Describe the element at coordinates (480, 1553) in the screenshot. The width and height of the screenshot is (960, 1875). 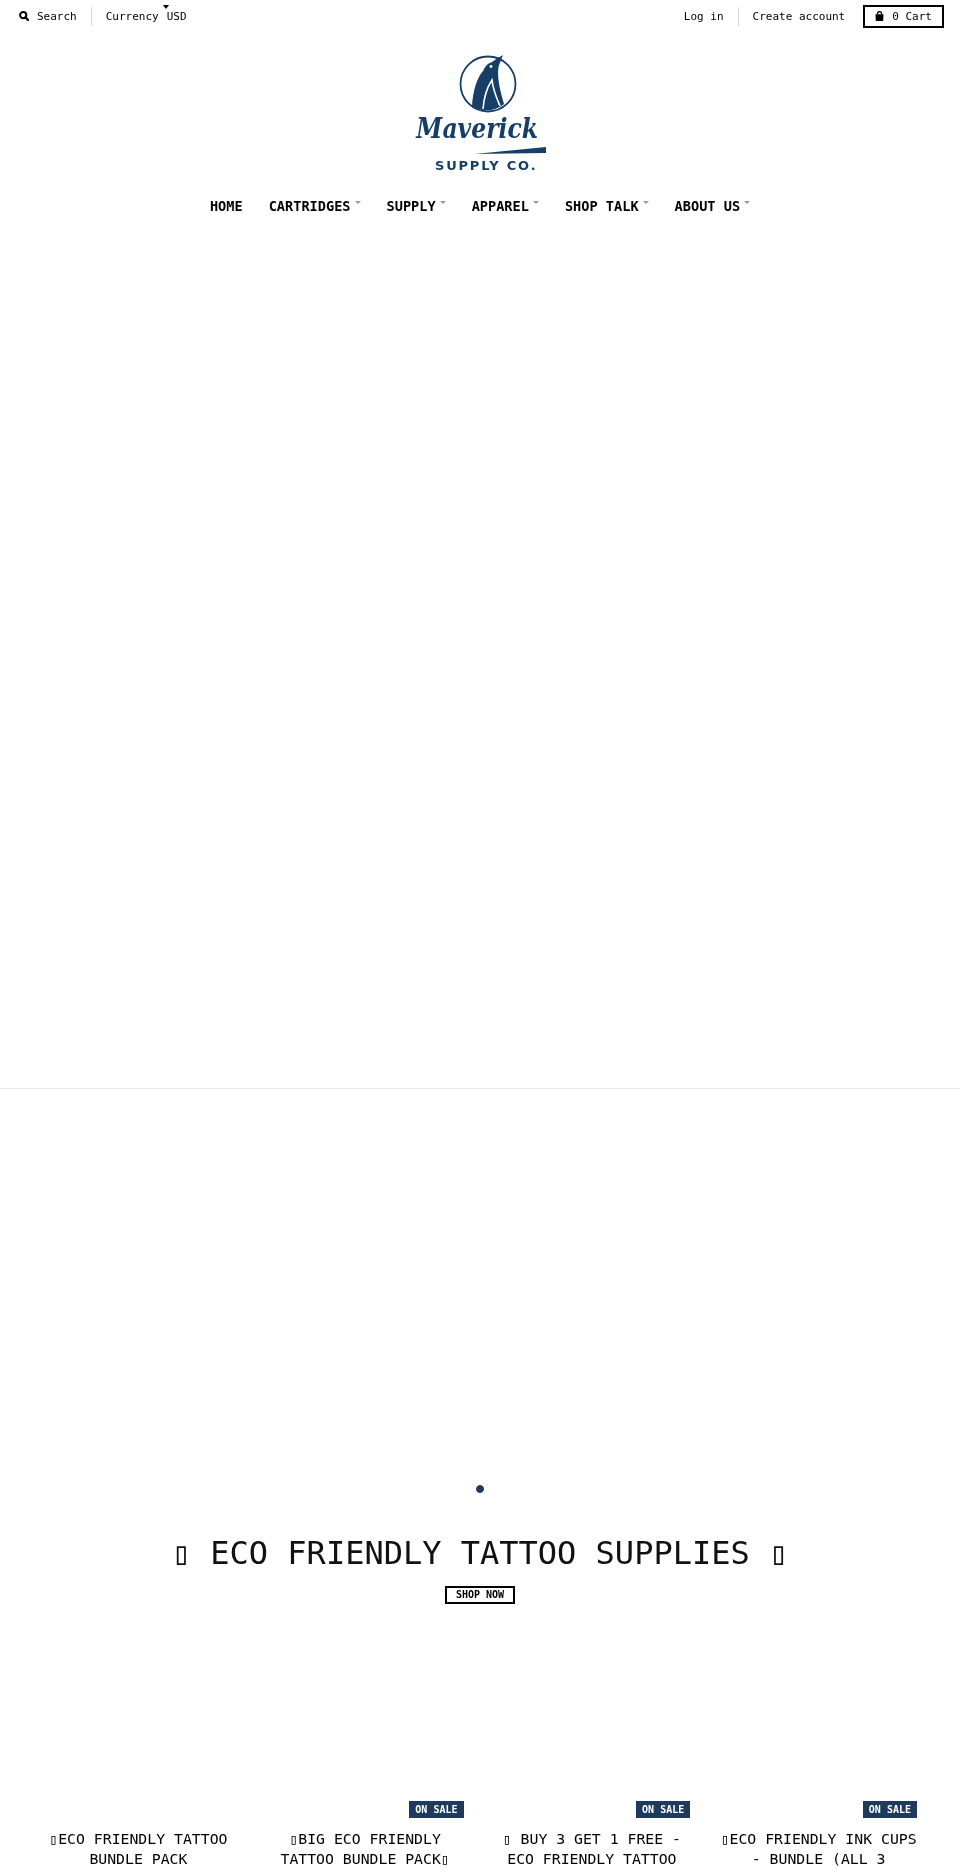
I see `hero-heading: ▯ ECO FRIENDLY TATTOO SUPPLIES ▯` at that location.